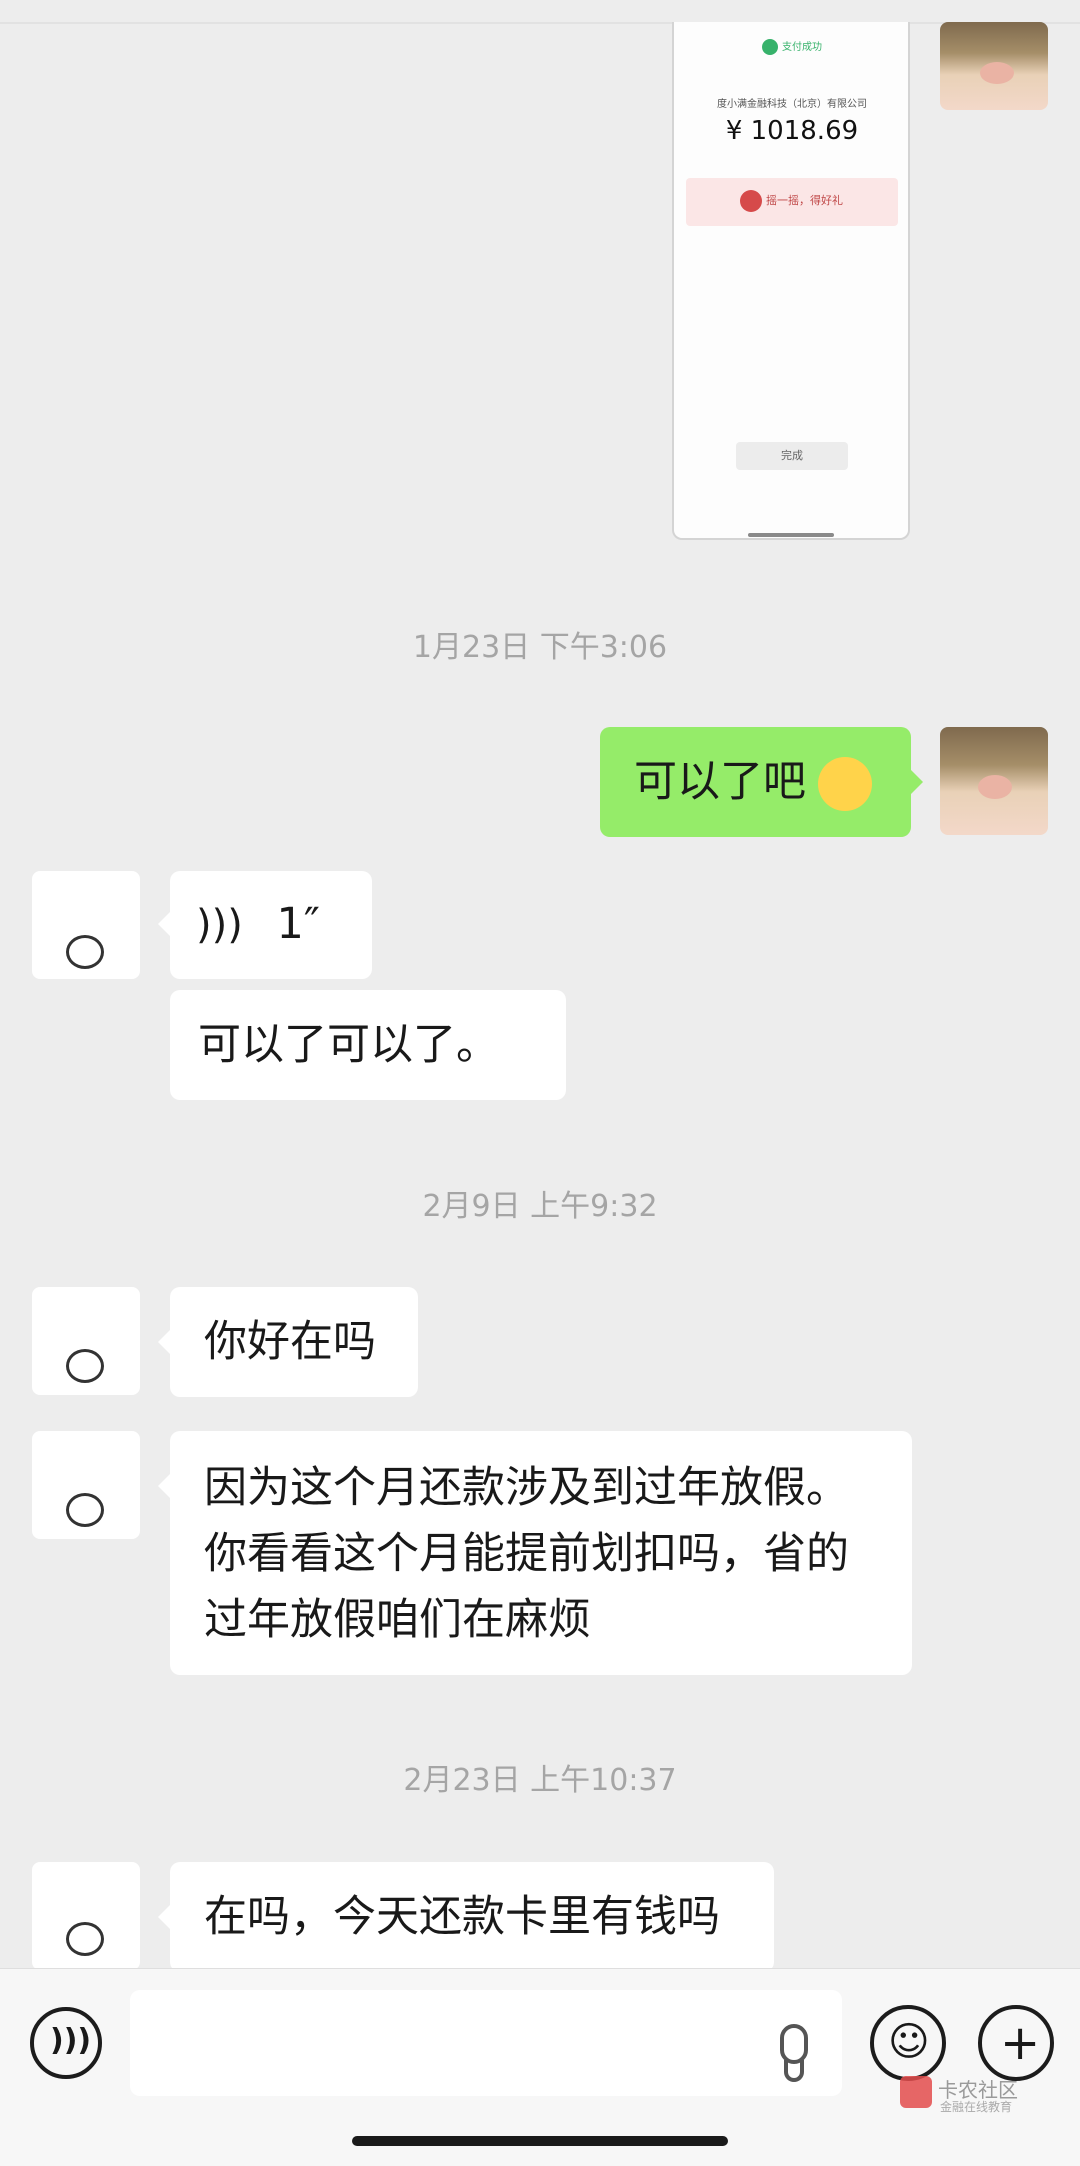 The width and height of the screenshot is (1080, 2166). What do you see at coordinates (540, 1780) in the screenshot?
I see `timestamp: 2月23日 上午10:37` at bounding box center [540, 1780].